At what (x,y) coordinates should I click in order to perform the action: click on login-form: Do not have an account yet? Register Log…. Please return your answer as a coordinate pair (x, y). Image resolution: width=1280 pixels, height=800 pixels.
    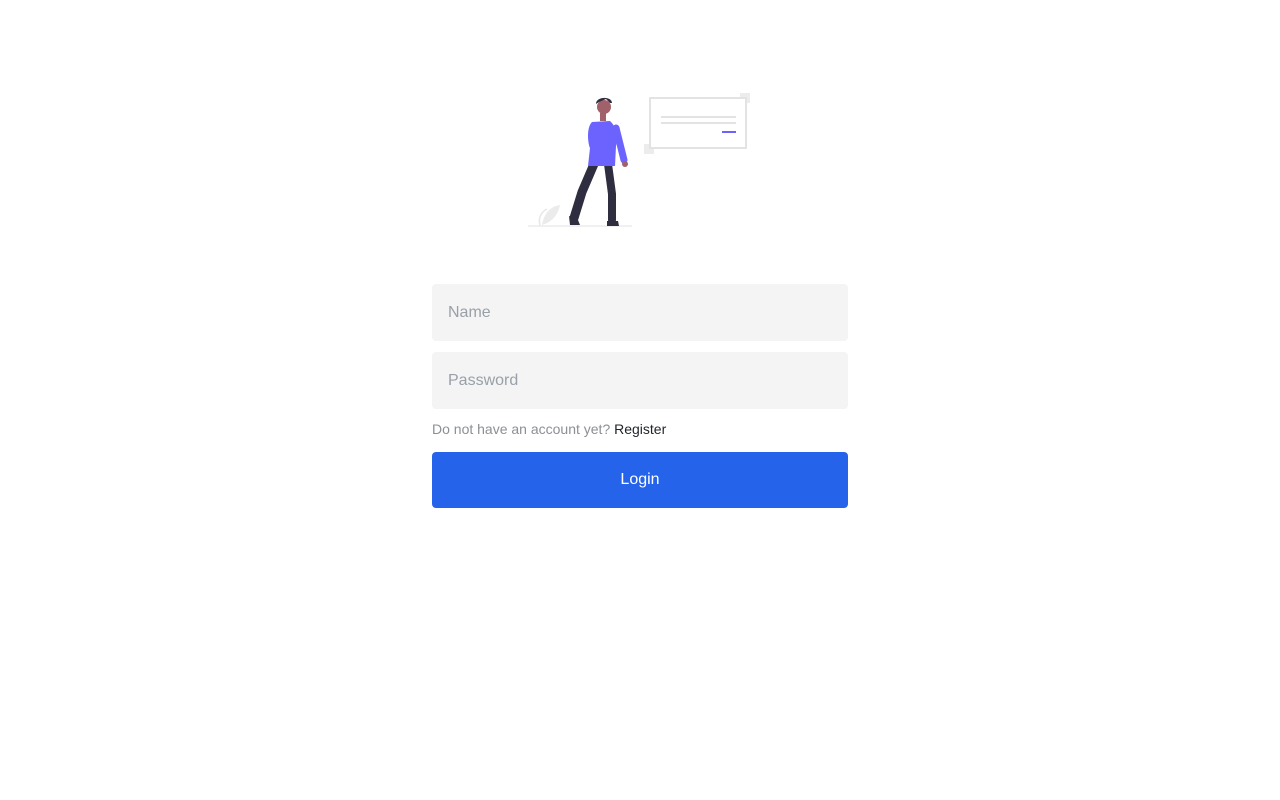
    Looking at the image, I should click on (640, 396).